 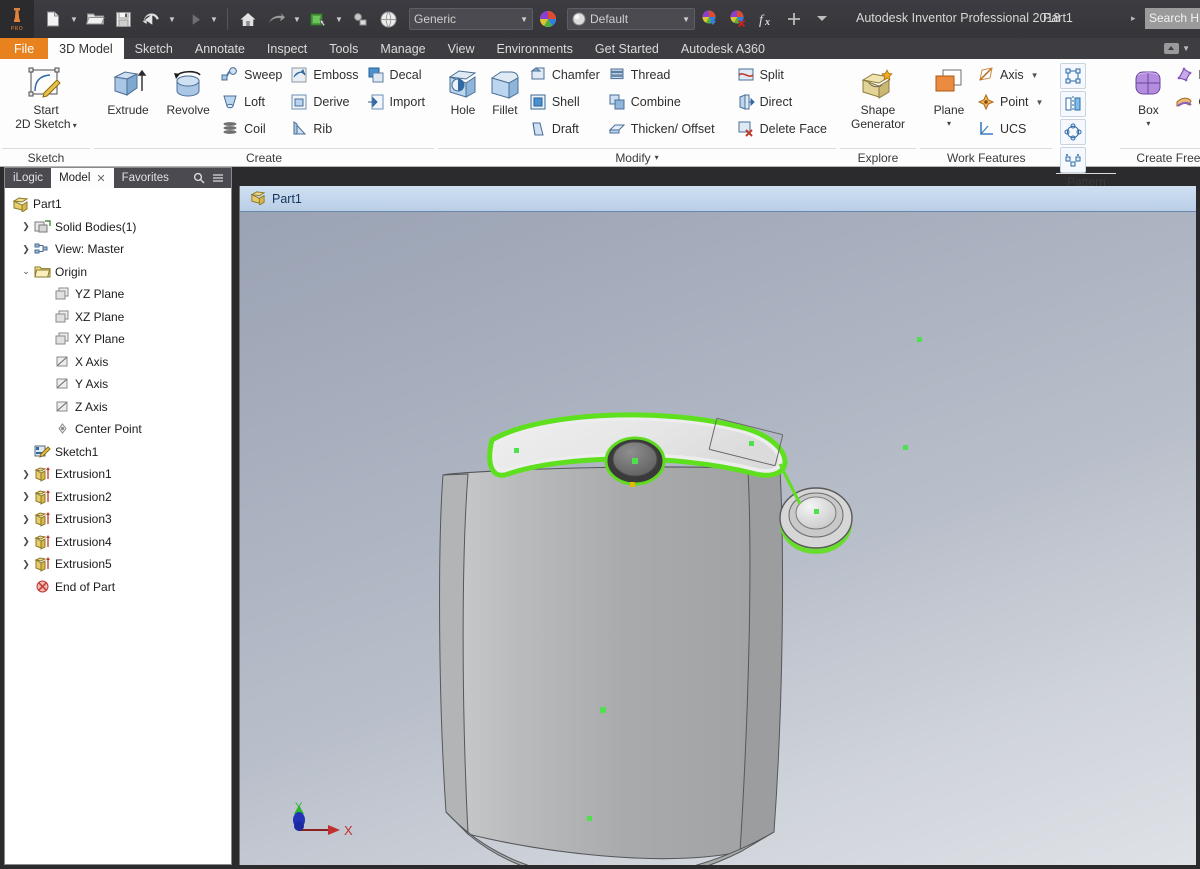 I want to click on thicken-offset-button: Thicken/ Offset, so click(x=662, y=129).